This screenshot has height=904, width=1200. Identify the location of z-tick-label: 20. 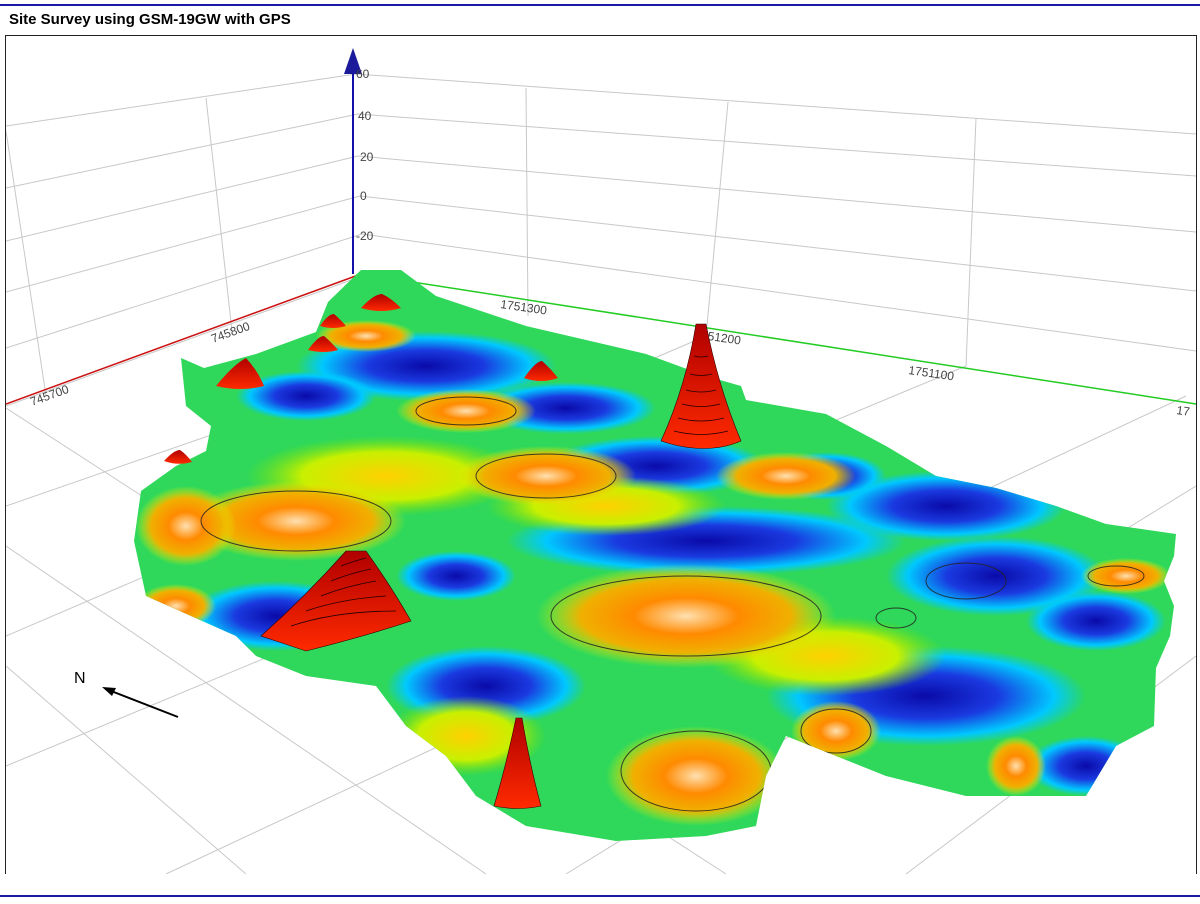
(367, 157).